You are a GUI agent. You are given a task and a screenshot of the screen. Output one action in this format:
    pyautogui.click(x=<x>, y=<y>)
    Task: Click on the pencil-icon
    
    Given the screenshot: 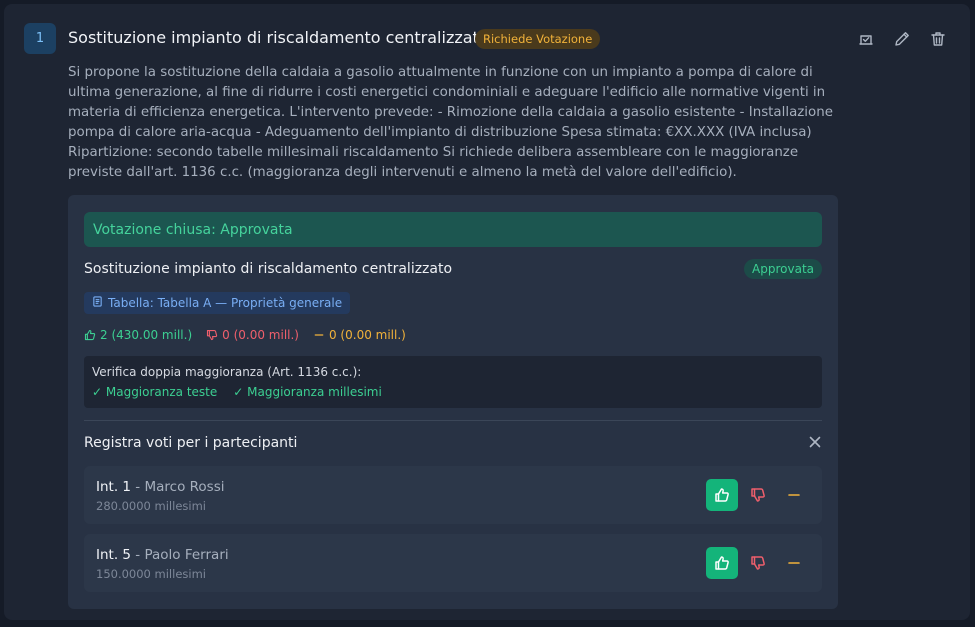 What is the action you would take?
    pyautogui.click(x=902, y=39)
    